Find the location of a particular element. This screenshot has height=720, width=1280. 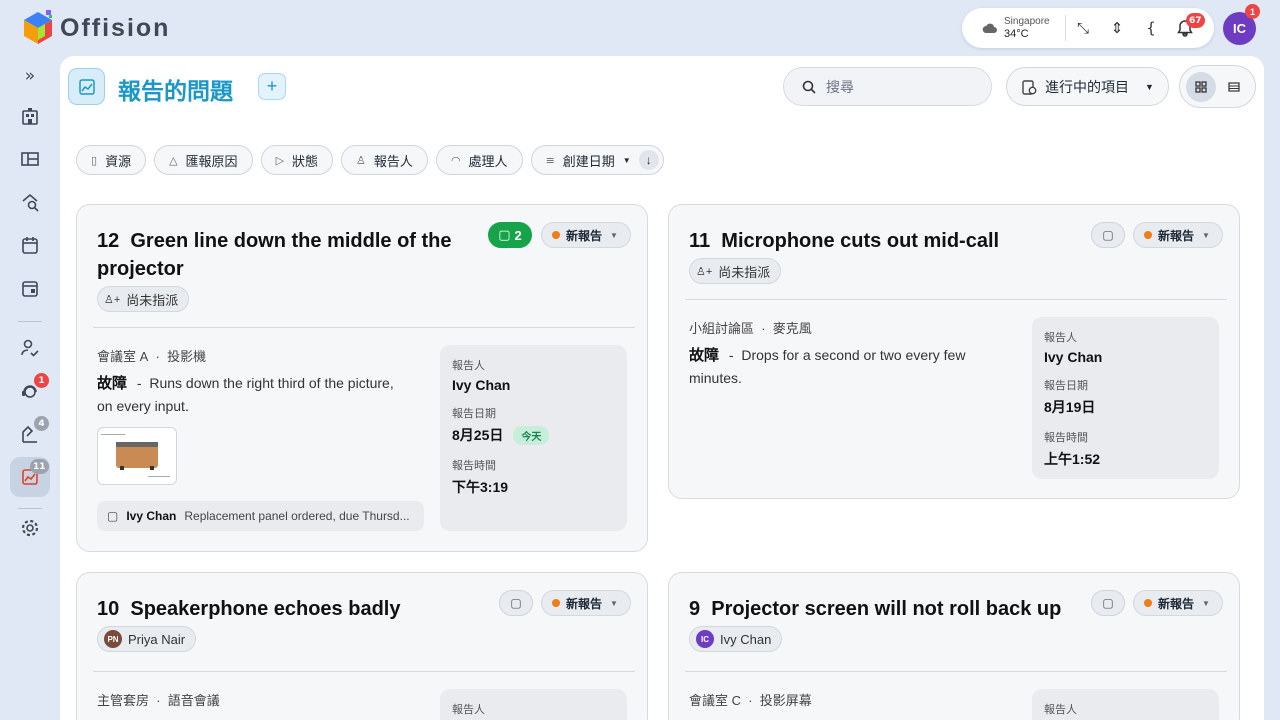

project-filter-dropdown: 進行中的項目 ▼ is located at coordinates (1087, 86).